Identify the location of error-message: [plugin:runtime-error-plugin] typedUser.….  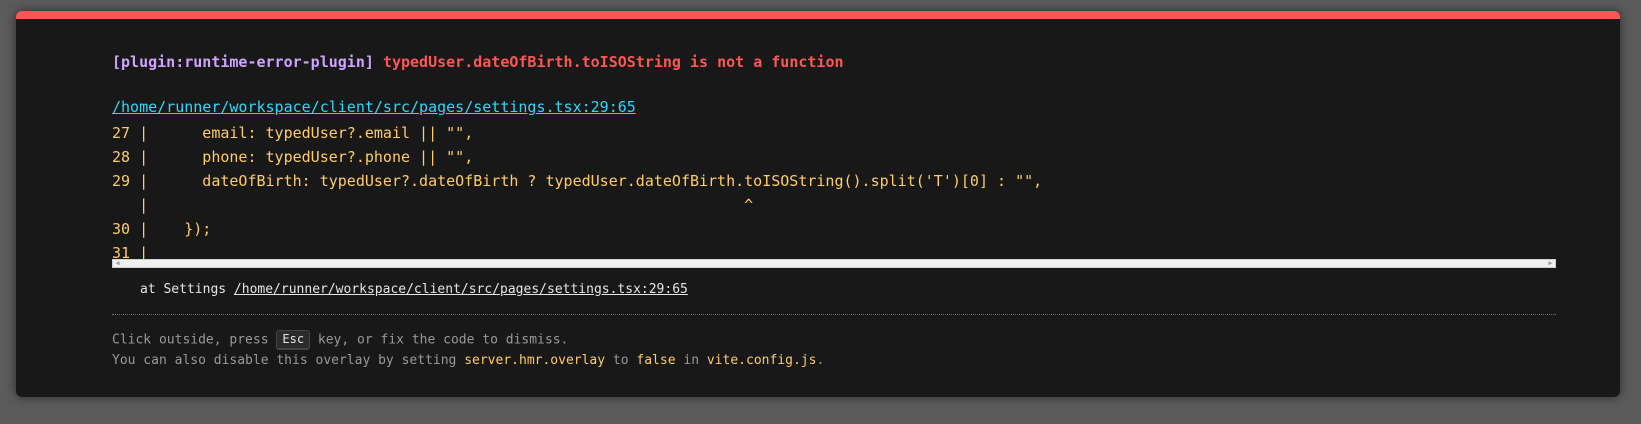
(478, 62).